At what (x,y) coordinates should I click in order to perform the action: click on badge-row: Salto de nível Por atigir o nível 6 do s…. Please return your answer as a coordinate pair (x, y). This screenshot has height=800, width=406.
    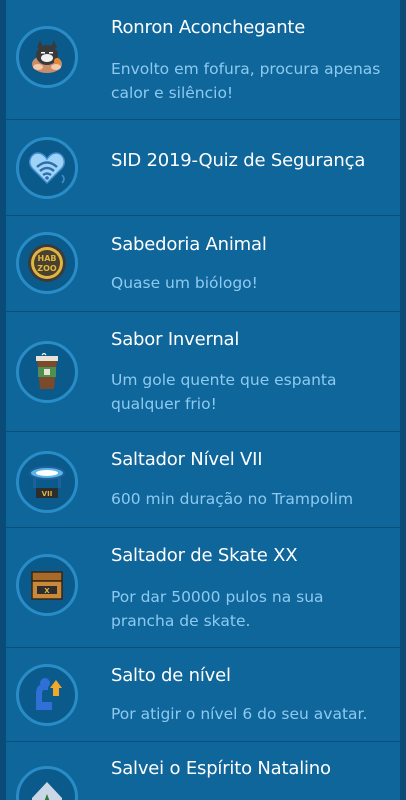
    Looking at the image, I should click on (203, 695).